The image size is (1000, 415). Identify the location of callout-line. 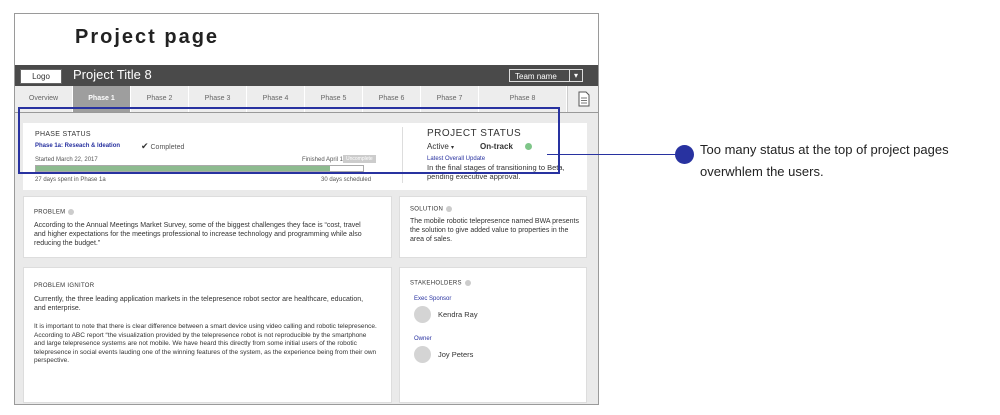
(615, 154).